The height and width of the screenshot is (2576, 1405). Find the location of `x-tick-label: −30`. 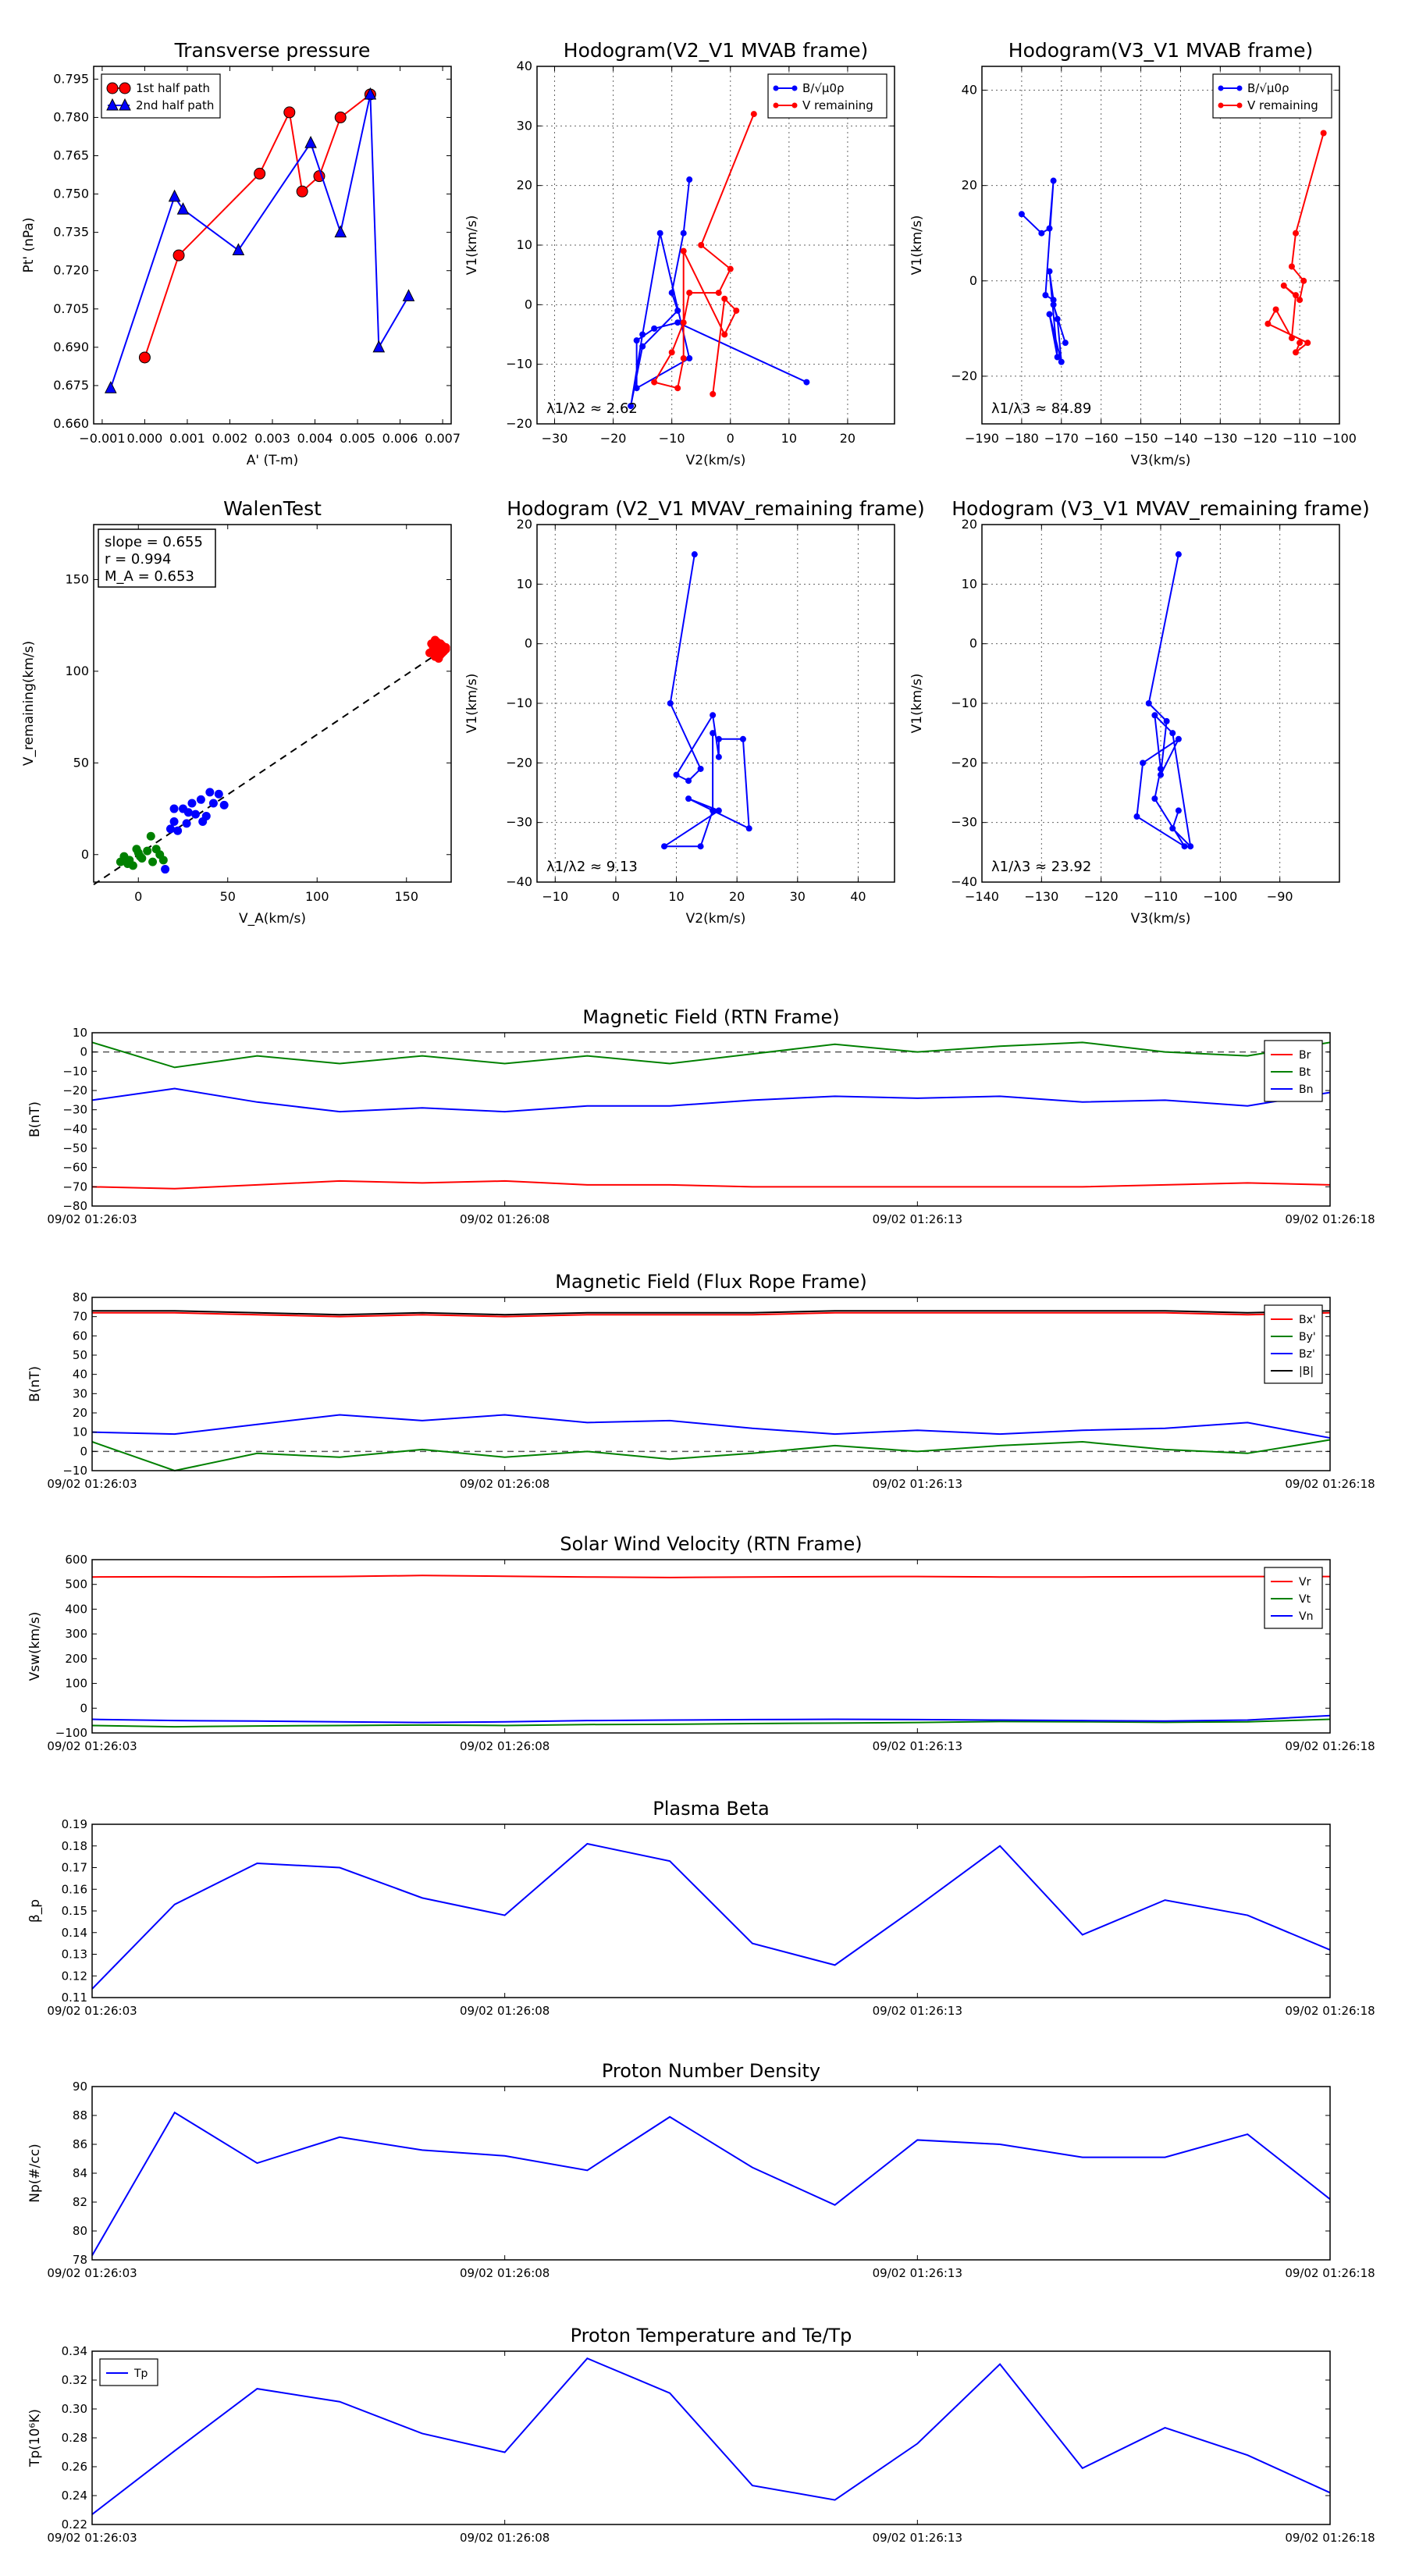

x-tick-label: −30 is located at coordinates (555, 439).